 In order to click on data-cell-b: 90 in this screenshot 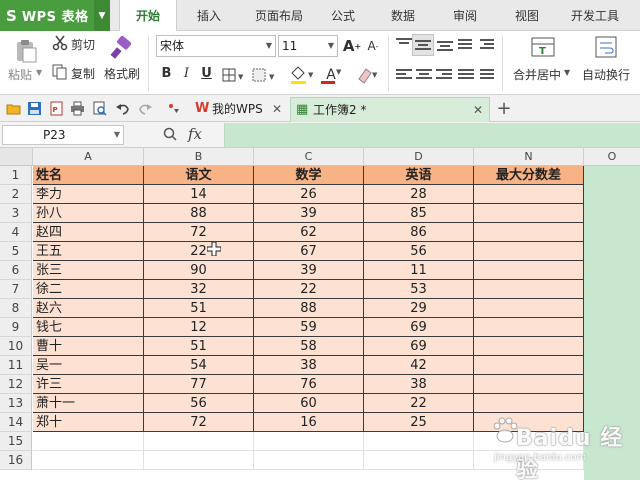, I will do `click(199, 270)`.